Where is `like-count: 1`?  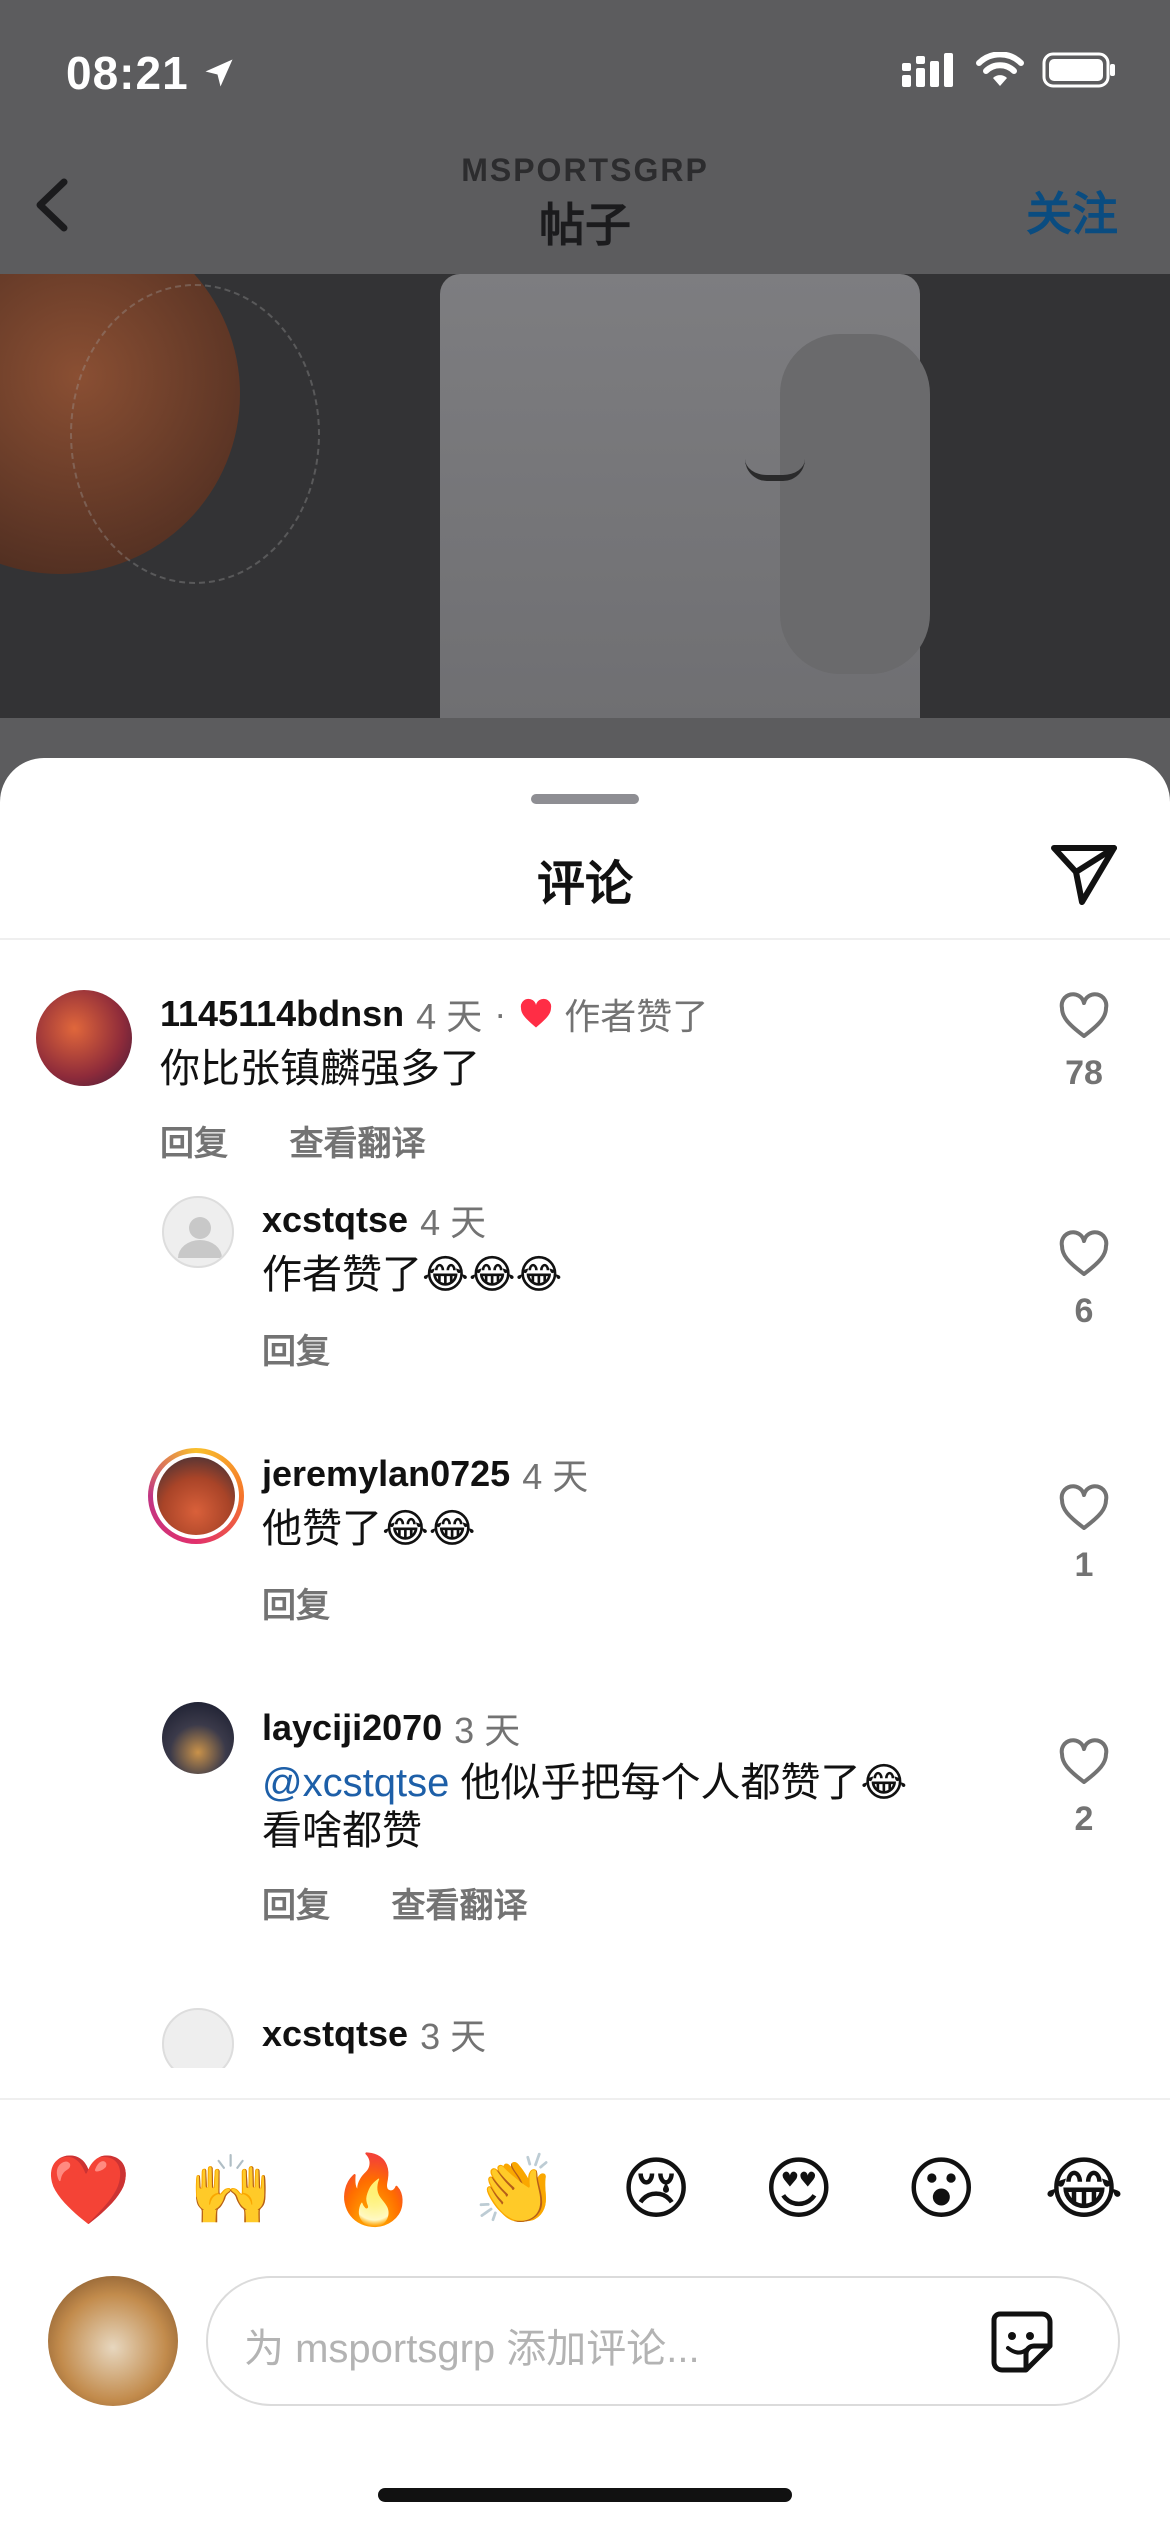
like-count: 1 is located at coordinates (1084, 1565).